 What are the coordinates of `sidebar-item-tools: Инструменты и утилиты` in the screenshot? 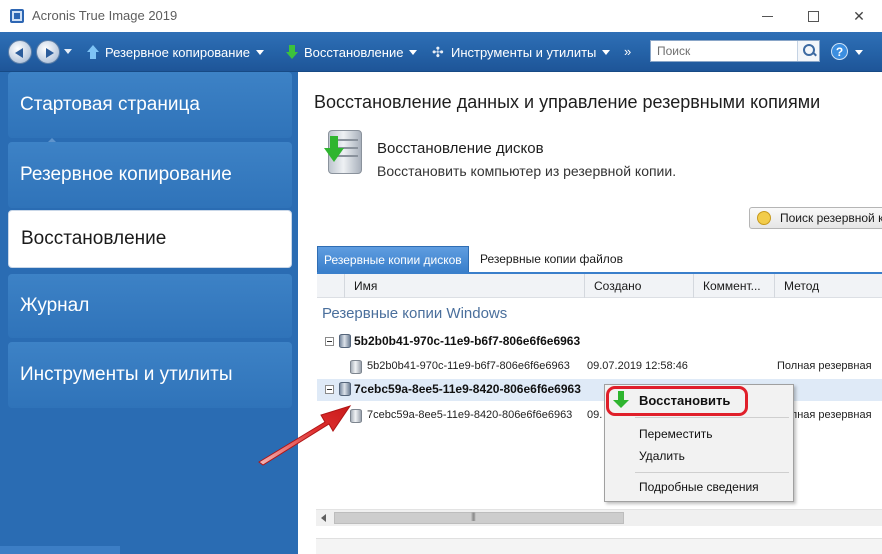 It's located at (150, 375).